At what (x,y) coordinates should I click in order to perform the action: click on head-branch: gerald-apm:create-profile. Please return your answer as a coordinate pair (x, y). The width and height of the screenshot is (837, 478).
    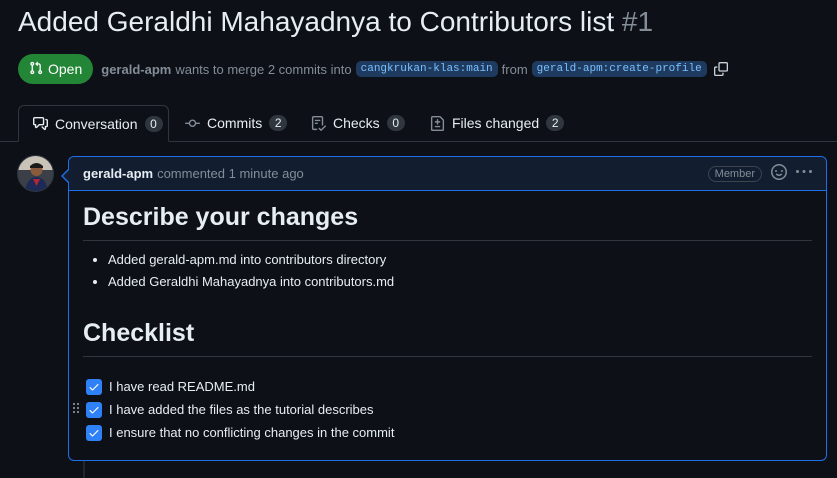
    Looking at the image, I should click on (619, 69).